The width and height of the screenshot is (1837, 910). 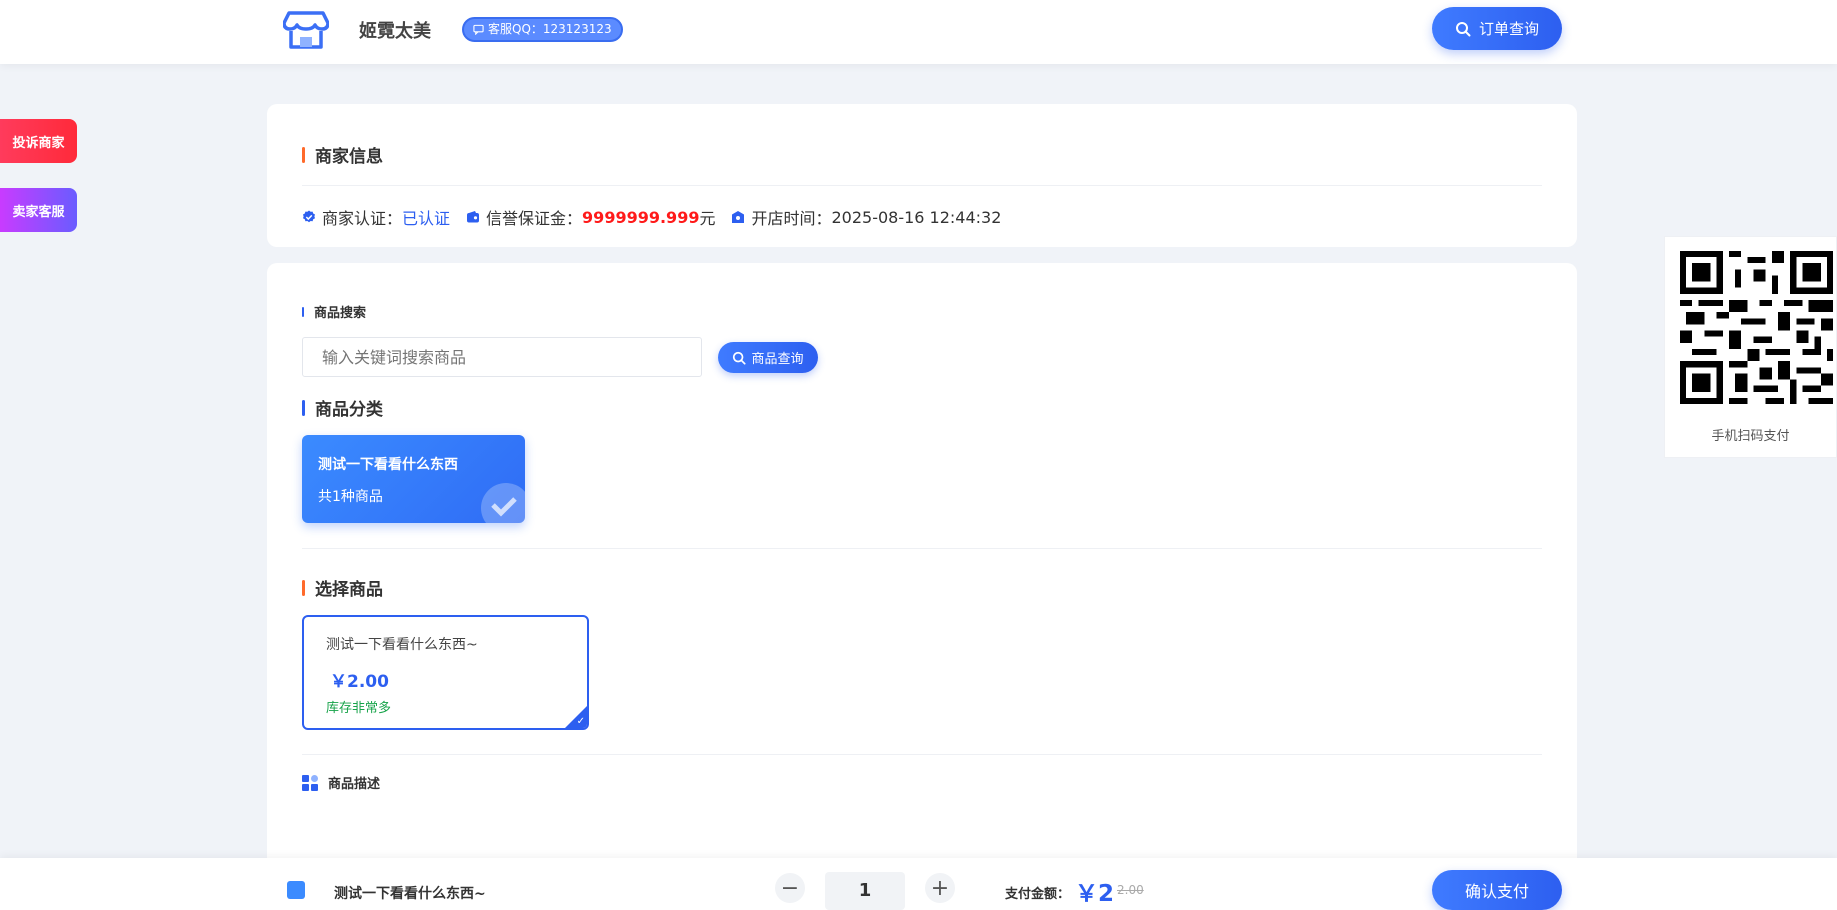 What do you see at coordinates (38, 141) in the screenshot?
I see `complain-merchant-button: 投诉商家` at bounding box center [38, 141].